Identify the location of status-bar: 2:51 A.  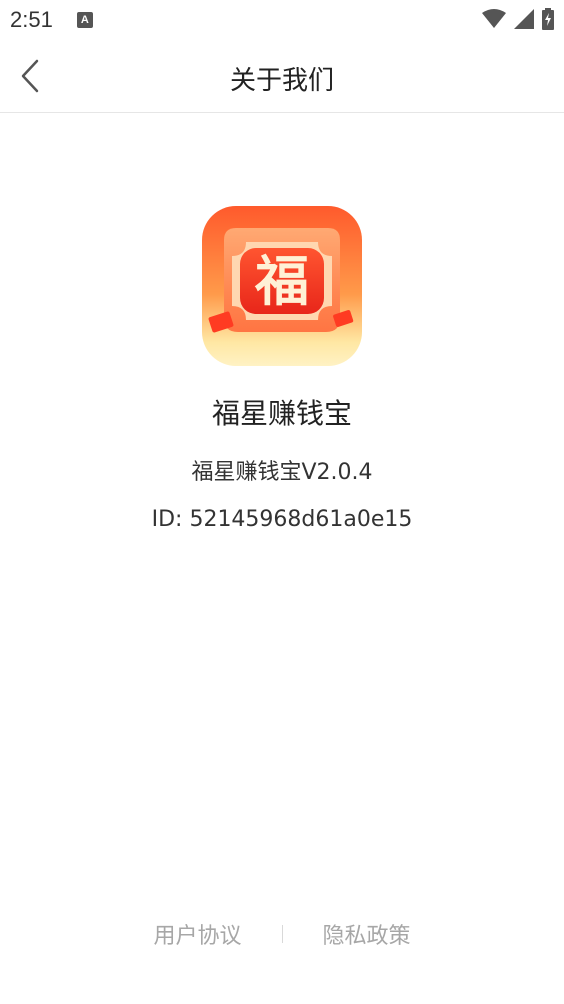
(282, 20).